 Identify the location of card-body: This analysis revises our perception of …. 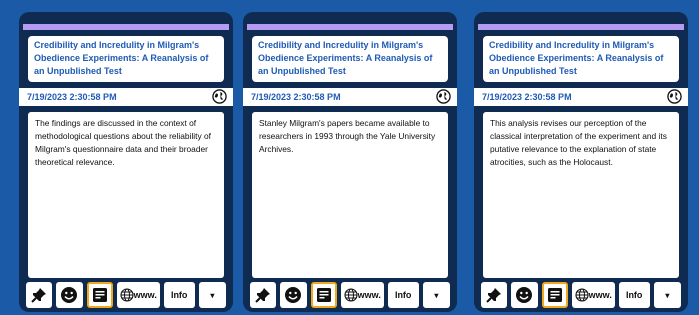
(581, 195).